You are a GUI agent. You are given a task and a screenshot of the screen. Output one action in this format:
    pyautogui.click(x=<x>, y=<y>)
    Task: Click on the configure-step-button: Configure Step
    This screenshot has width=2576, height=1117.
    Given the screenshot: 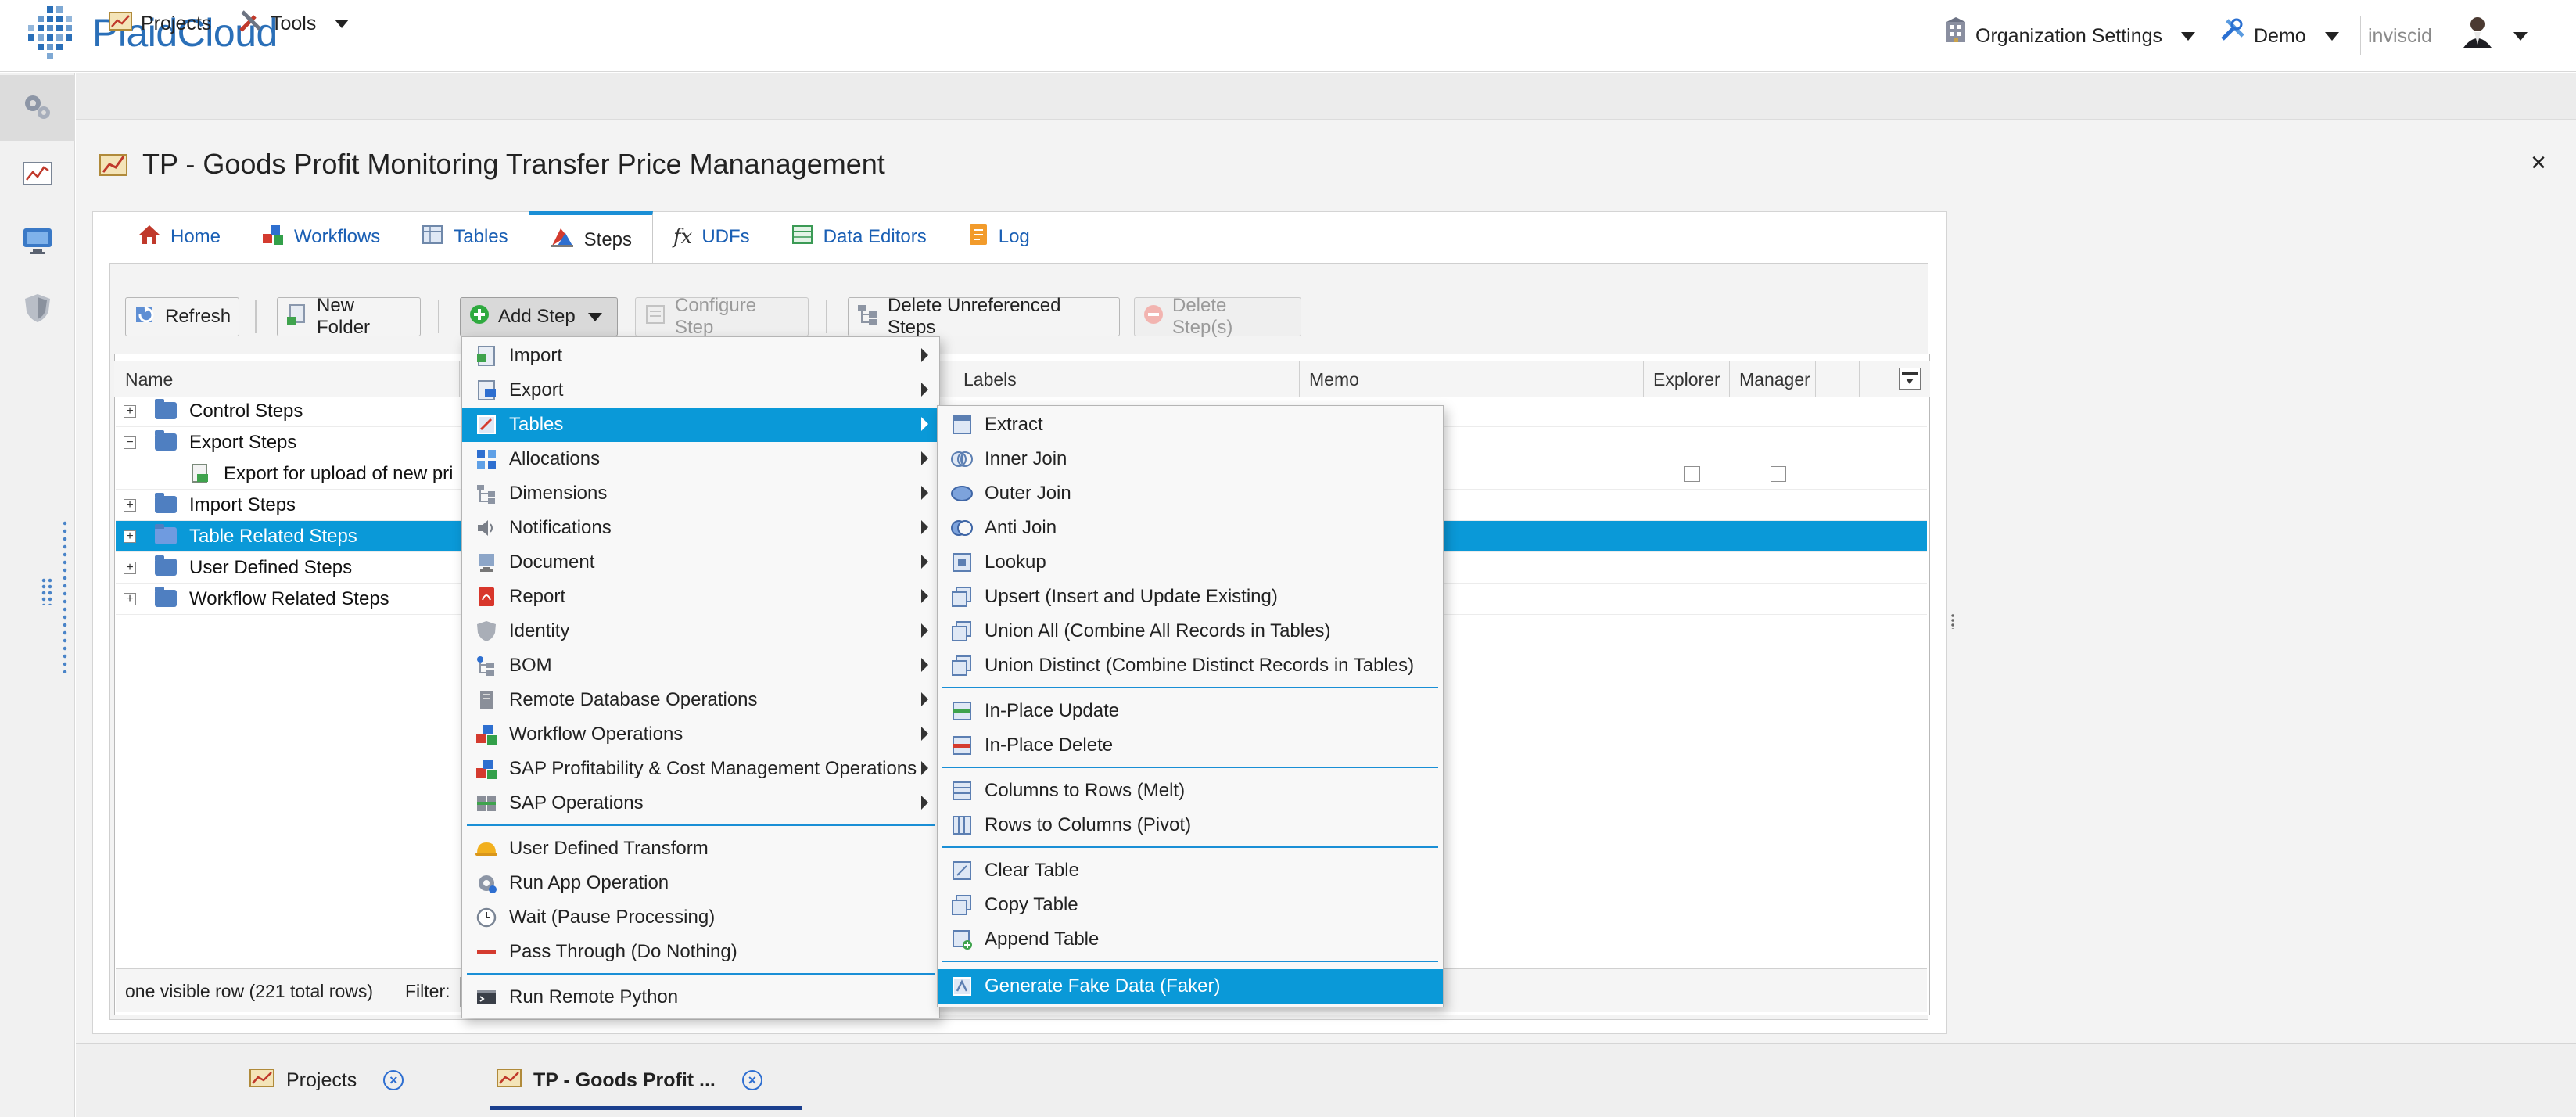 What is the action you would take?
    pyautogui.click(x=722, y=316)
    